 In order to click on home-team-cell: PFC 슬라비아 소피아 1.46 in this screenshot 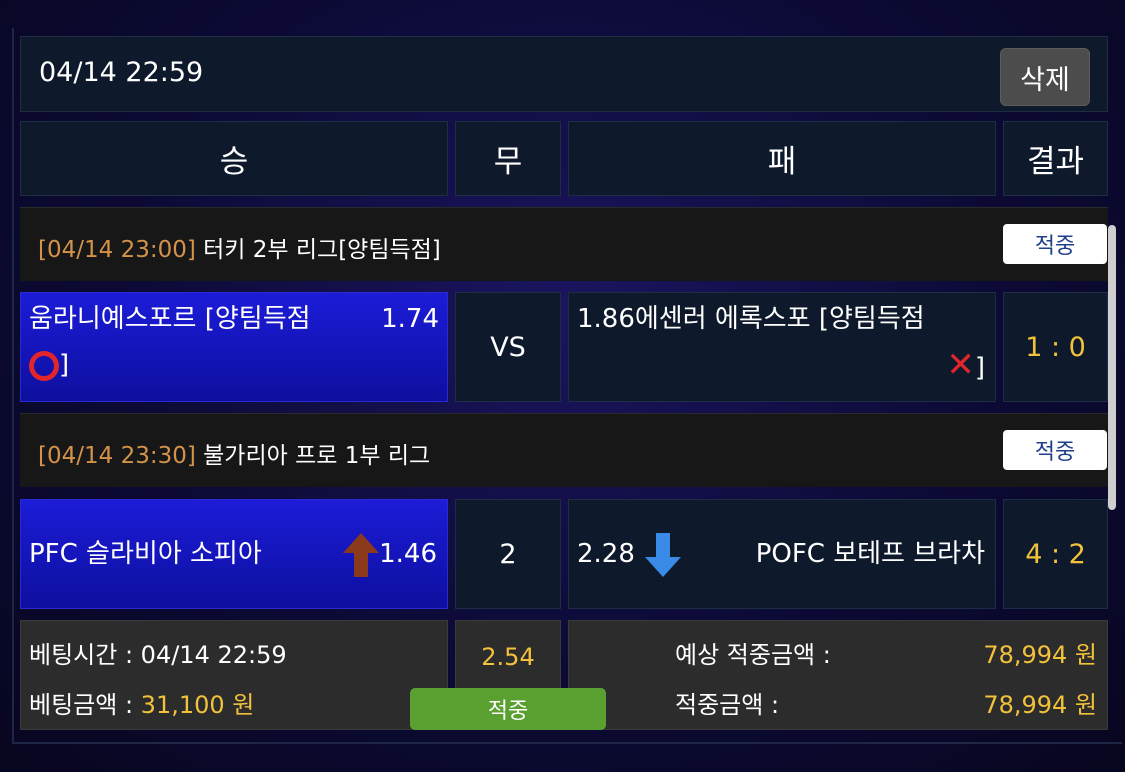, I will do `click(234, 554)`.